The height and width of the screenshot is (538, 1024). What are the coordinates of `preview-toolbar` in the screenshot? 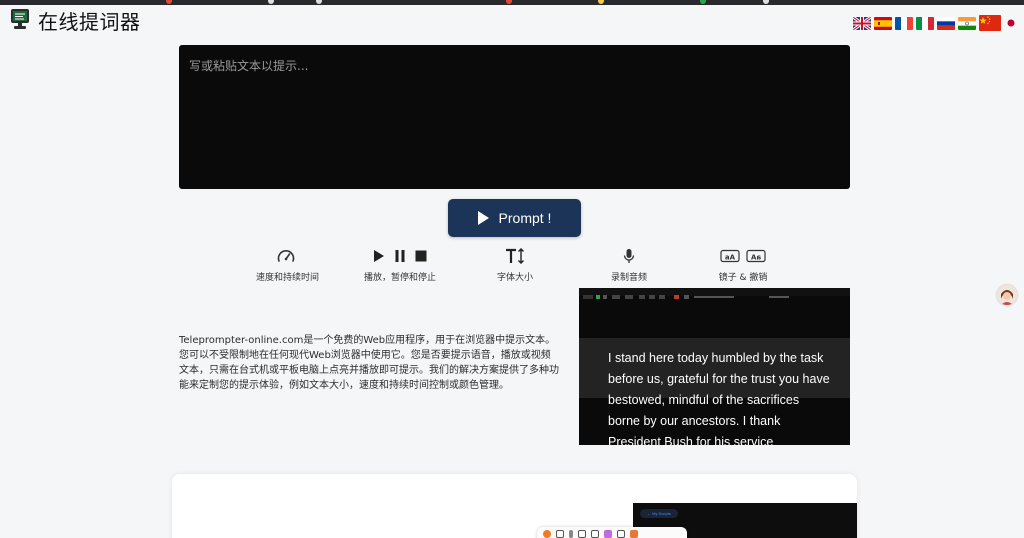 It's located at (714, 293).